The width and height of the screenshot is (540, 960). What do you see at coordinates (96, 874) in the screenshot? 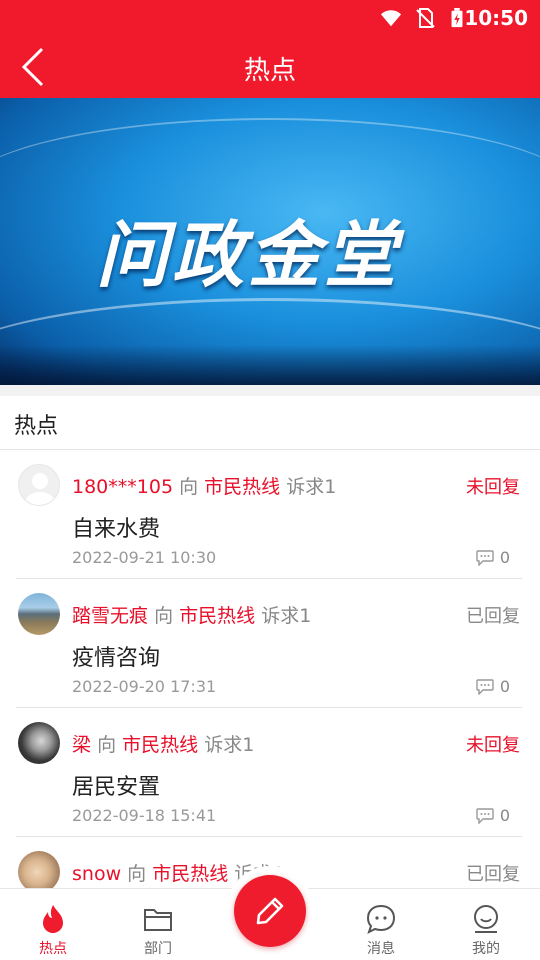
I see `post-user: snow` at bounding box center [96, 874].